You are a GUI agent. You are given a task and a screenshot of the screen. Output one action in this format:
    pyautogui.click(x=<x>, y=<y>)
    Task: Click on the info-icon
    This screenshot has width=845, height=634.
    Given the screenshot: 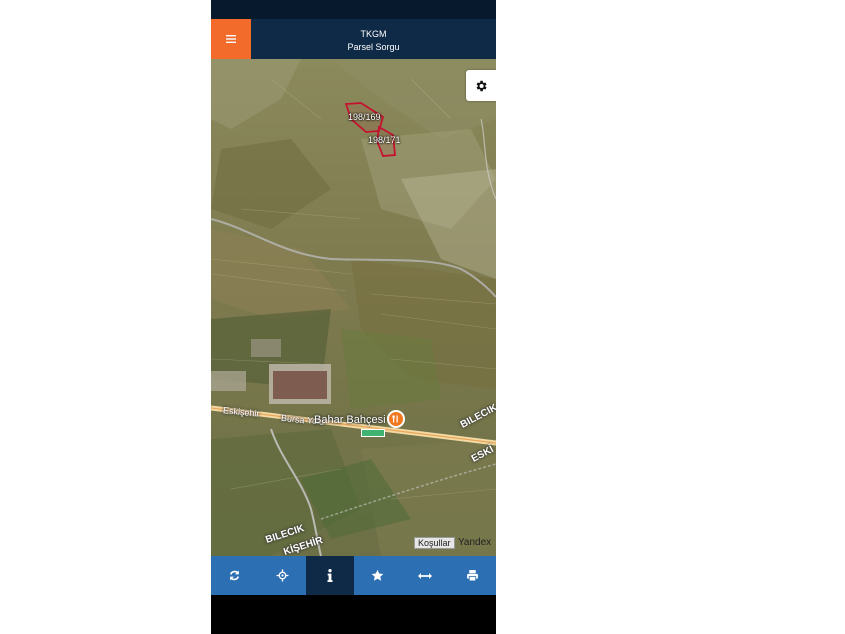 What is the action you would take?
    pyautogui.click(x=330, y=575)
    